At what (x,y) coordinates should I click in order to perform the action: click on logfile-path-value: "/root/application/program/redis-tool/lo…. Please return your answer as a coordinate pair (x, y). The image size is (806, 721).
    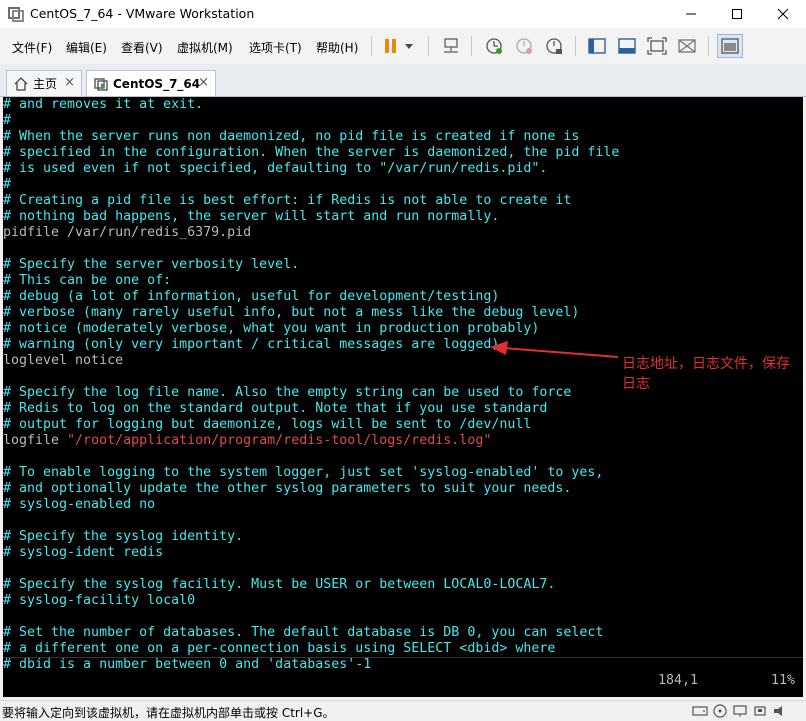
    Looking at the image, I should click on (279, 440).